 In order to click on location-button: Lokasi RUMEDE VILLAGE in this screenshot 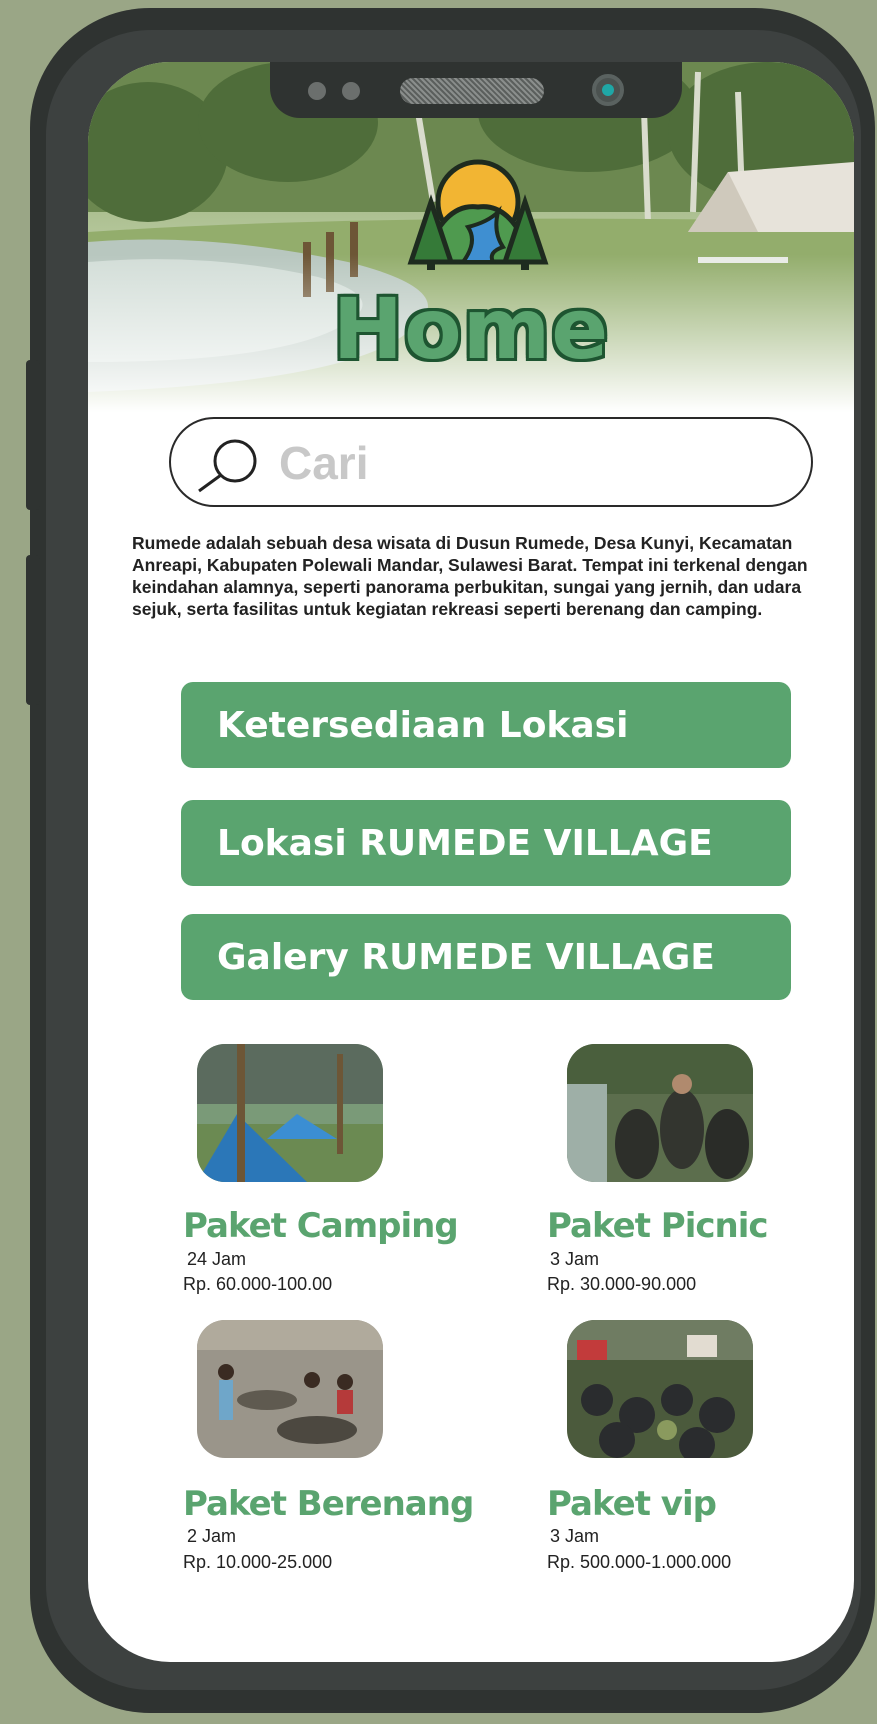, I will do `click(486, 843)`.